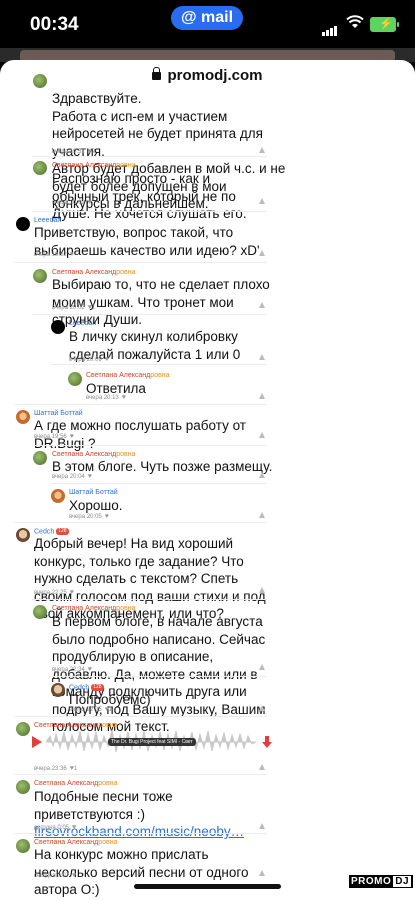  What do you see at coordinates (106, 397) in the screenshot?
I see `comment-meta: вчера 20:13 ♥` at bounding box center [106, 397].